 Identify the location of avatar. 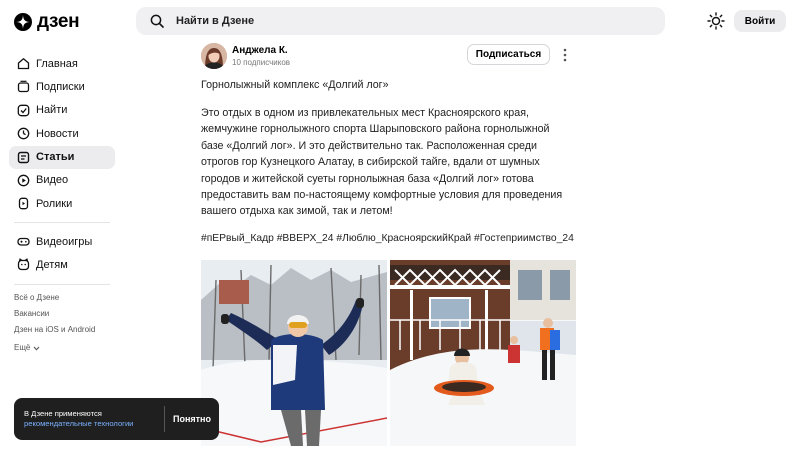
(214, 56).